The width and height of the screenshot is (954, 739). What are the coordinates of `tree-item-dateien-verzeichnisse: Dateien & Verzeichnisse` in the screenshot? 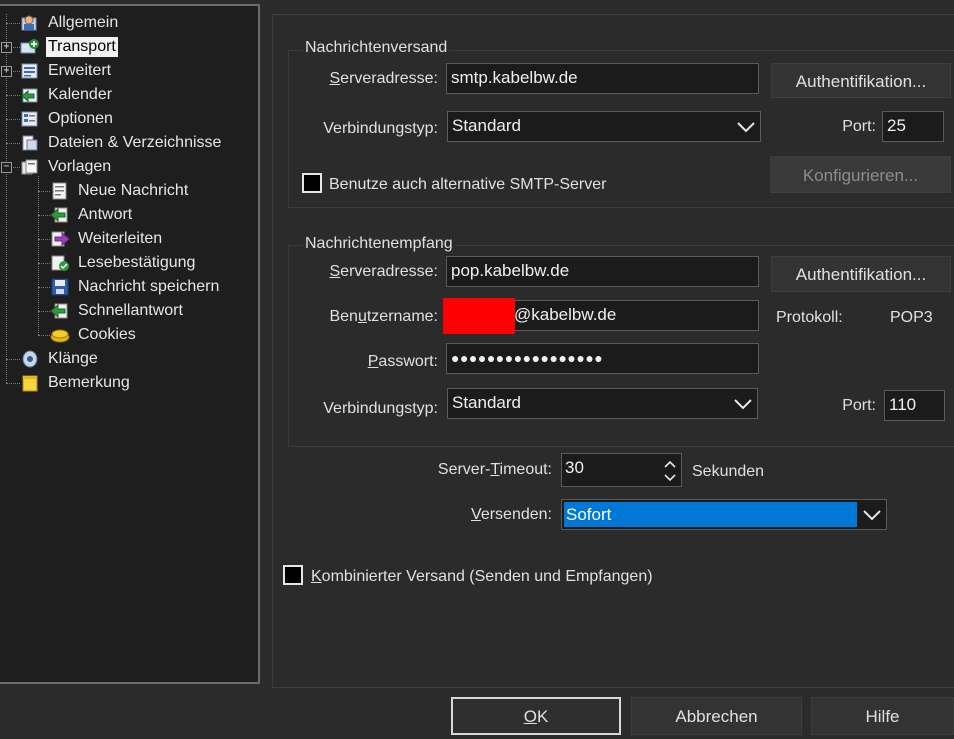 It's located at (121, 143).